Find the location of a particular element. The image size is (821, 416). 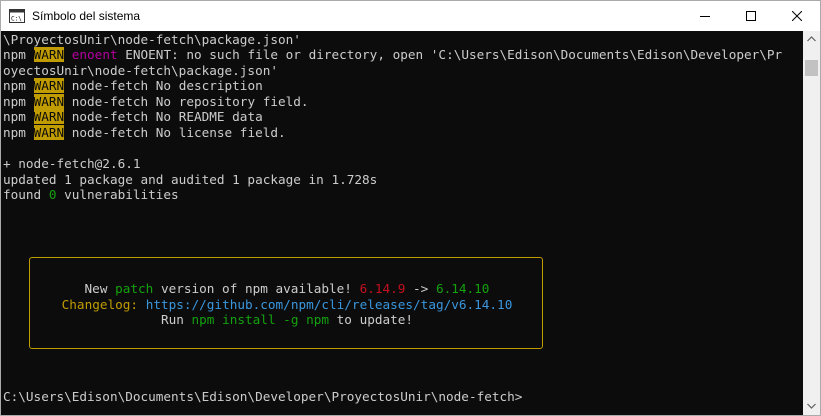

arrow-up-icon is located at coordinates (811, 39).